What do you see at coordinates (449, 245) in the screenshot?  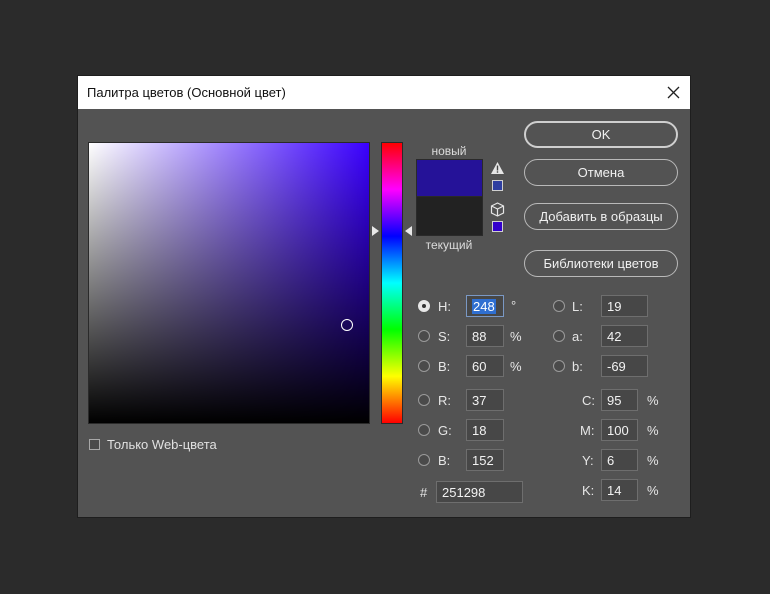 I see `current-color-label: текущий` at bounding box center [449, 245].